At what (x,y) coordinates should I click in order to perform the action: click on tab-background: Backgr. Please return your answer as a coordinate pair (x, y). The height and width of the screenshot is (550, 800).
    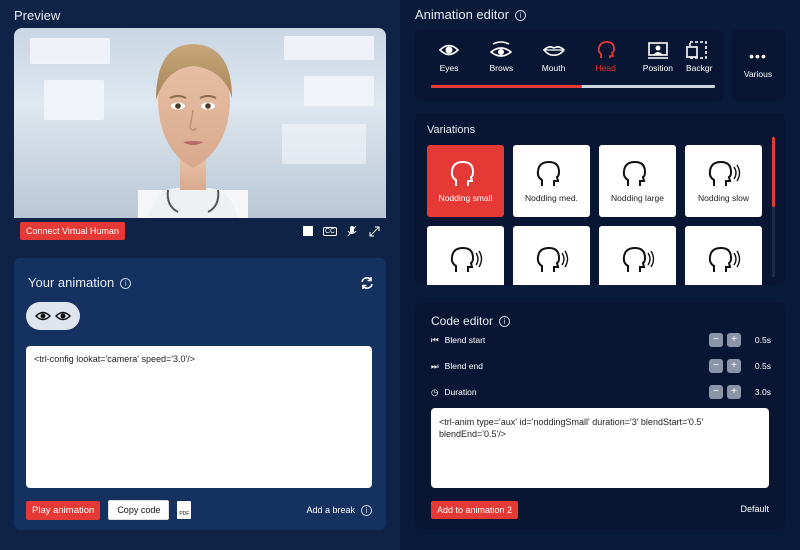
    Looking at the image, I should click on (699, 57).